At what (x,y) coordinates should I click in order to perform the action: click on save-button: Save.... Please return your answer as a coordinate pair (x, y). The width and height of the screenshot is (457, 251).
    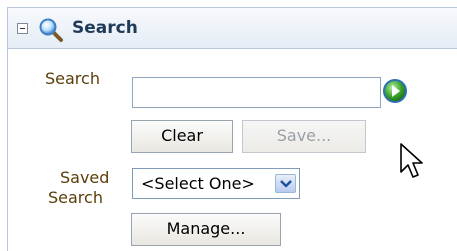
    Looking at the image, I should click on (304, 136).